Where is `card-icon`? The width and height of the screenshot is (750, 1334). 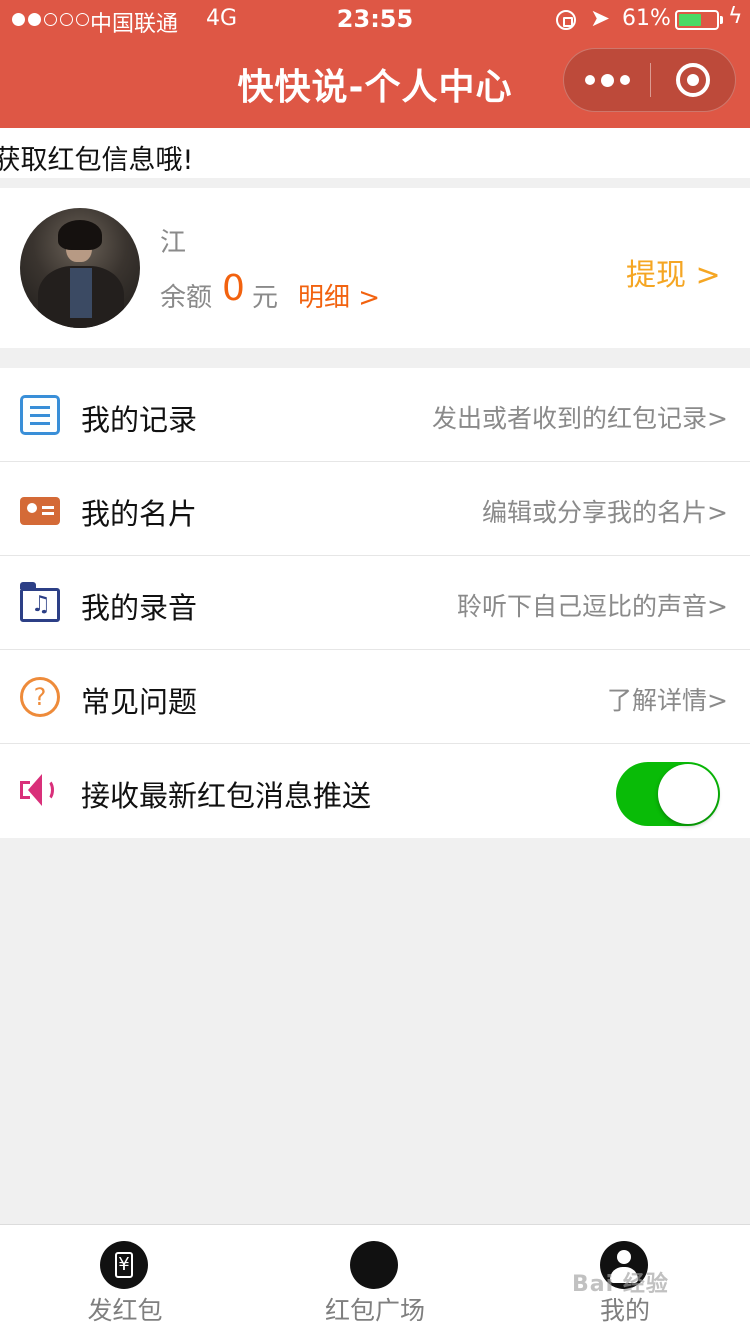 card-icon is located at coordinates (40, 511).